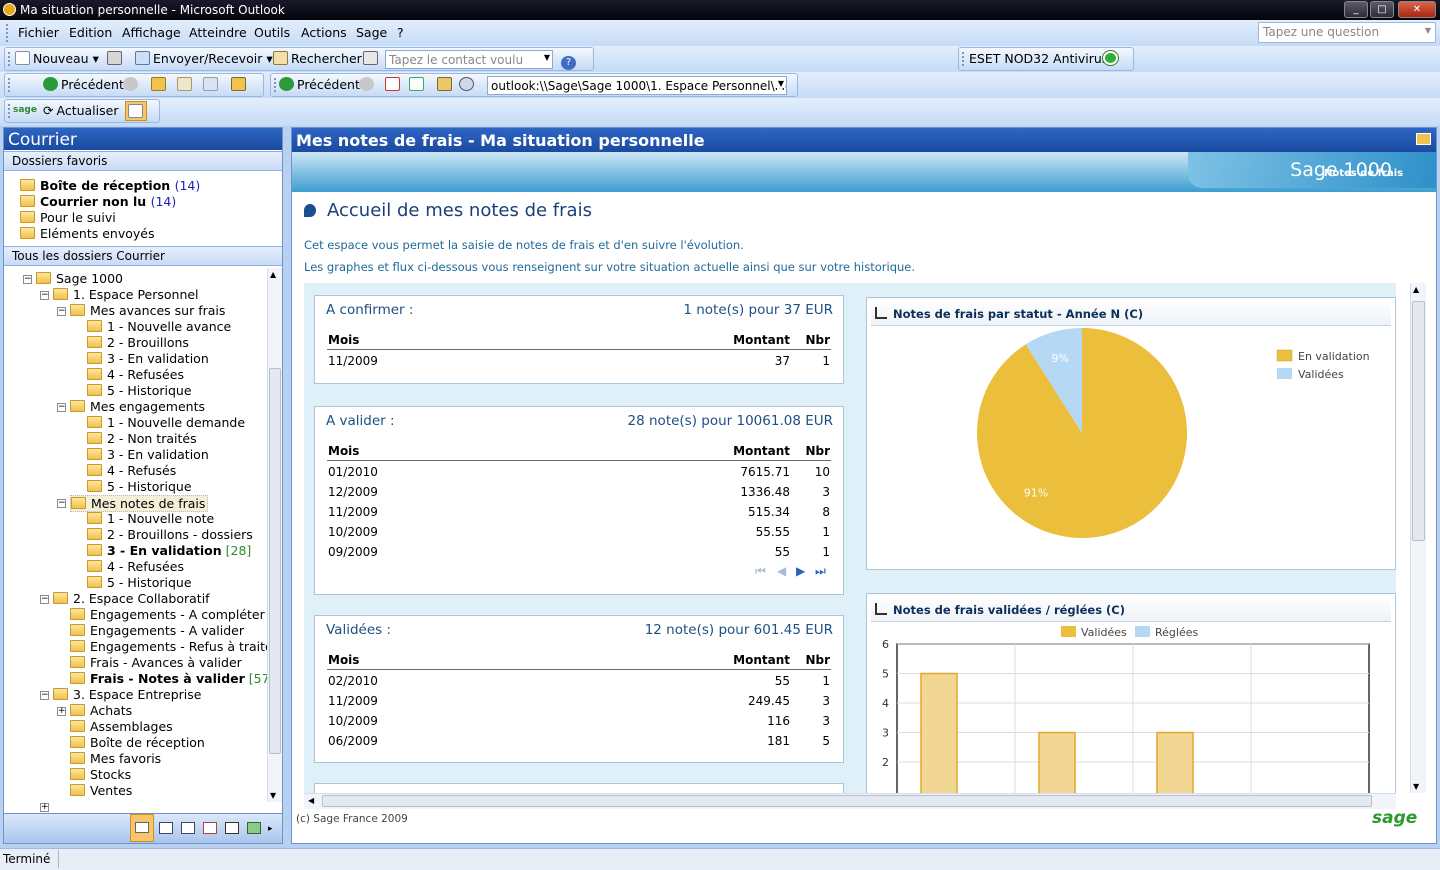 The height and width of the screenshot is (870, 1440). What do you see at coordinates (121, 726) in the screenshot?
I see `folder-tree-item: Assemblages` at bounding box center [121, 726].